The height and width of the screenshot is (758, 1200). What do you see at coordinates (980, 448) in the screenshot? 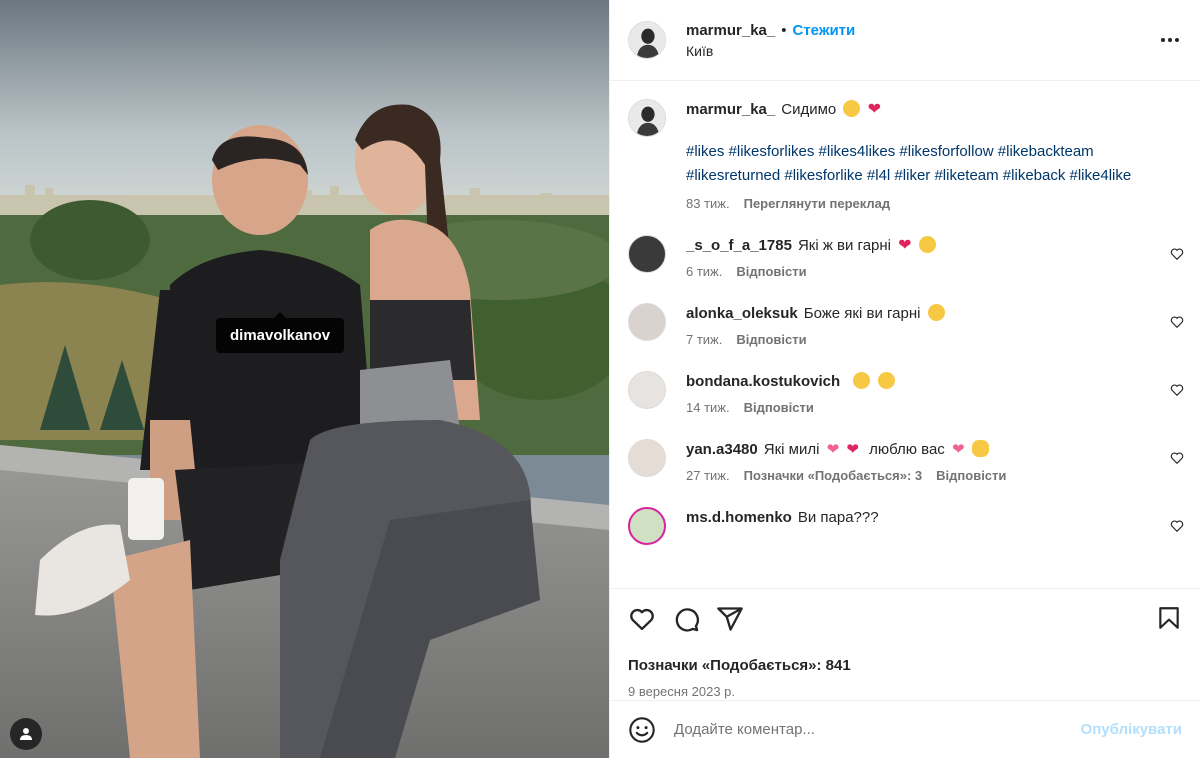
I see `ok-hand-emoji-icon` at bounding box center [980, 448].